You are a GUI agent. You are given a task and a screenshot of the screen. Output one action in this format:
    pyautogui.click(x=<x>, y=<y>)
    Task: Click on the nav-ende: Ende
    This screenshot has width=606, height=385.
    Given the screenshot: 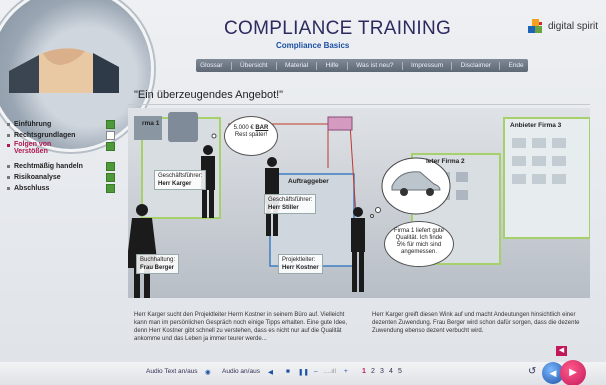 What is the action you would take?
    pyautogui.click(x=515, y=65)
    